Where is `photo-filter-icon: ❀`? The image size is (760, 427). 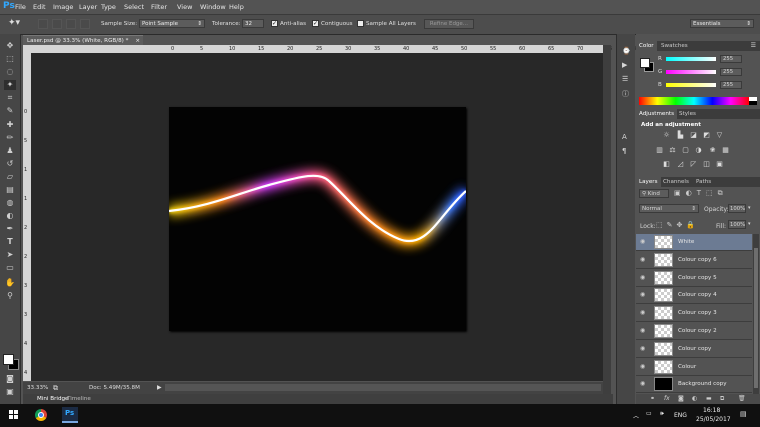
photo-filter-icon: ❀ is located at coordinates (712, 150).